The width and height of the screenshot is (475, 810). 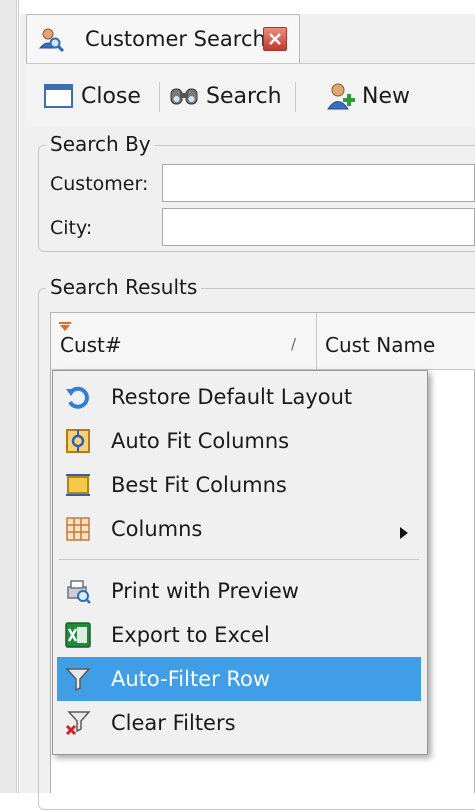 I want to click on search-button: Search, so click(x=225, y=96).